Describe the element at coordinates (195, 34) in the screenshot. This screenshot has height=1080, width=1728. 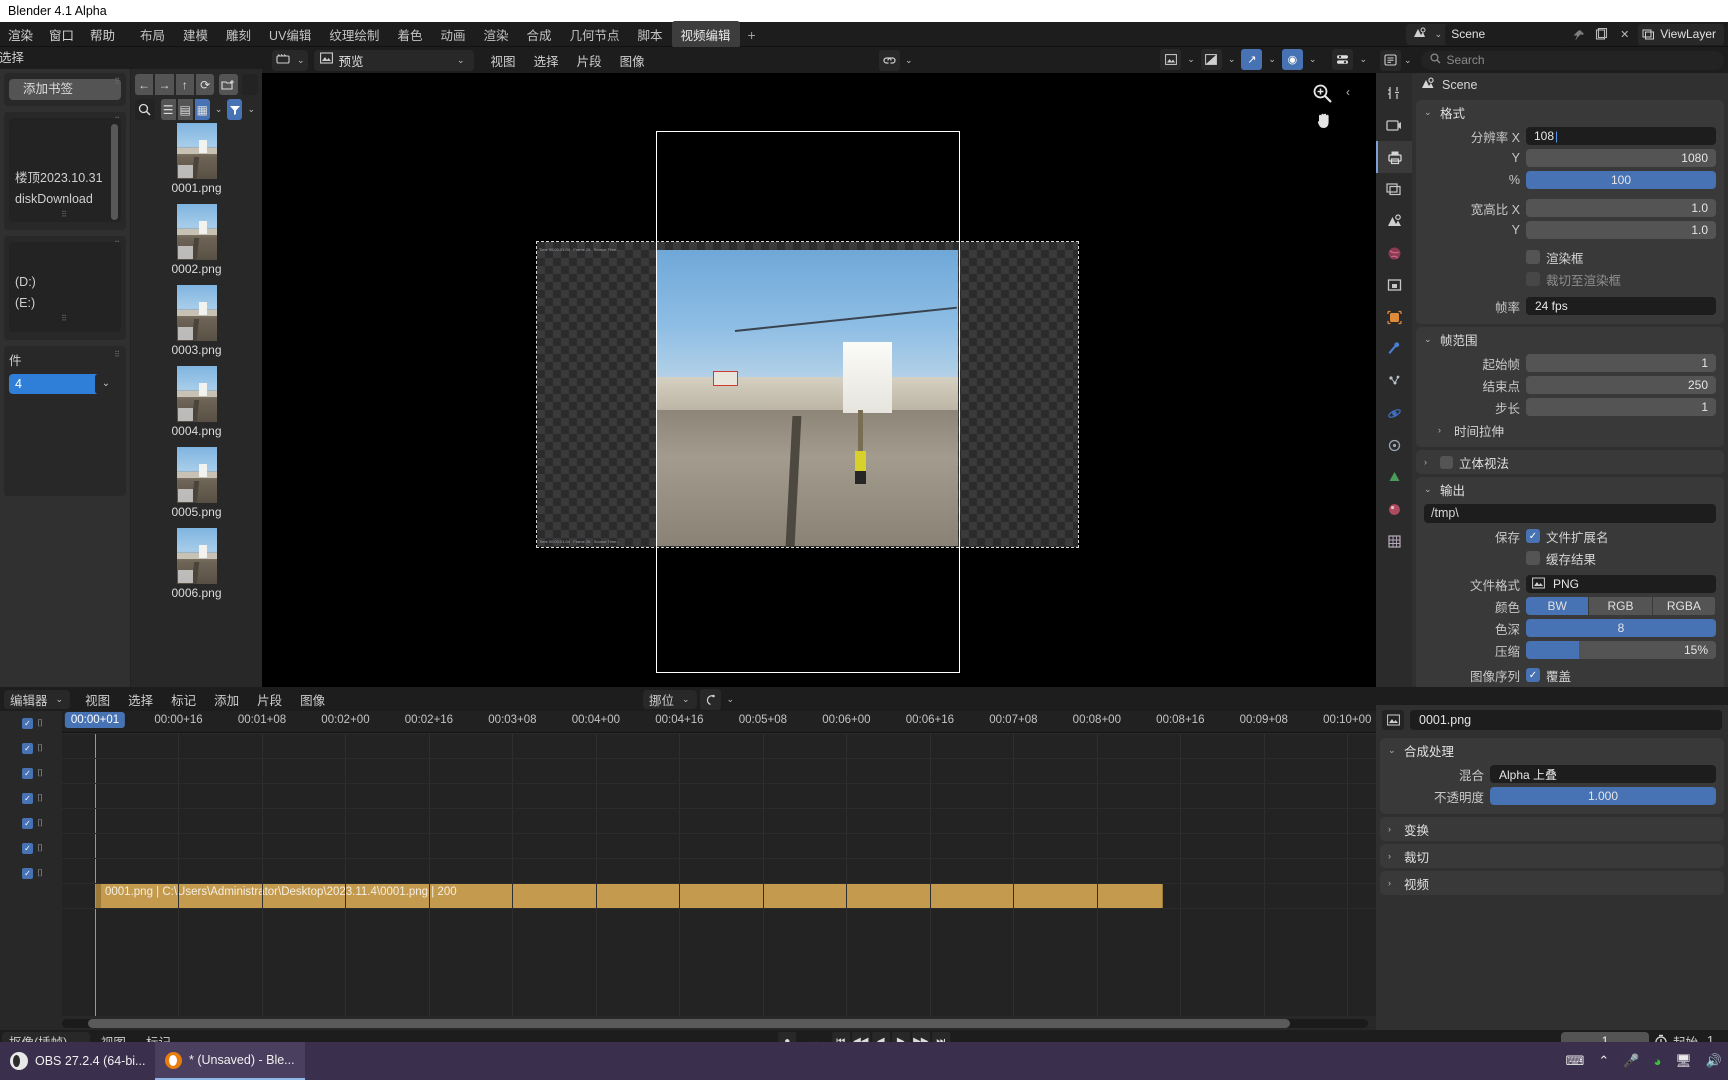
I see `workspace-tab-1: 建模` at that location.